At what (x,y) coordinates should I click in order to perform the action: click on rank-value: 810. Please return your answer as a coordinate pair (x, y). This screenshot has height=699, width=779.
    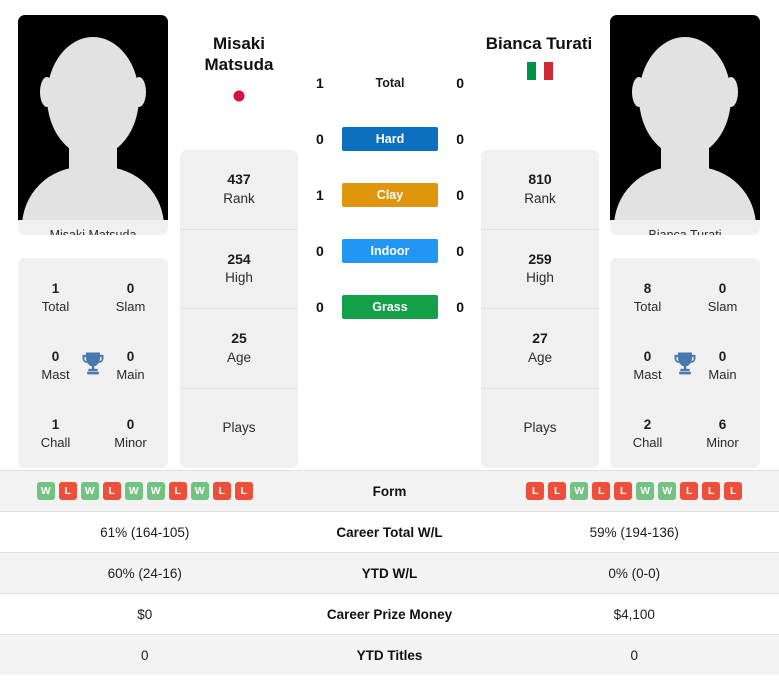
    Looking at the image, I should click on (540, 179).